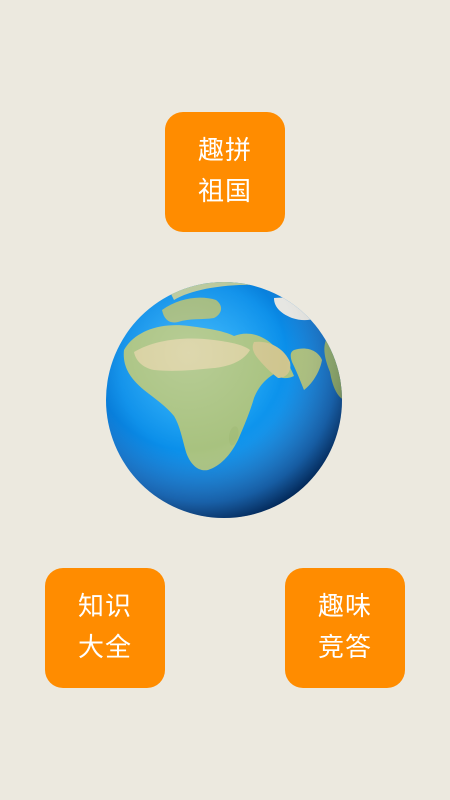 This screenshot has width=450, height=800. What do you see at coordinates (104, 607) in the screenshot?
I see `tile-label-line1: 知识` at bounding box center [104, 607].